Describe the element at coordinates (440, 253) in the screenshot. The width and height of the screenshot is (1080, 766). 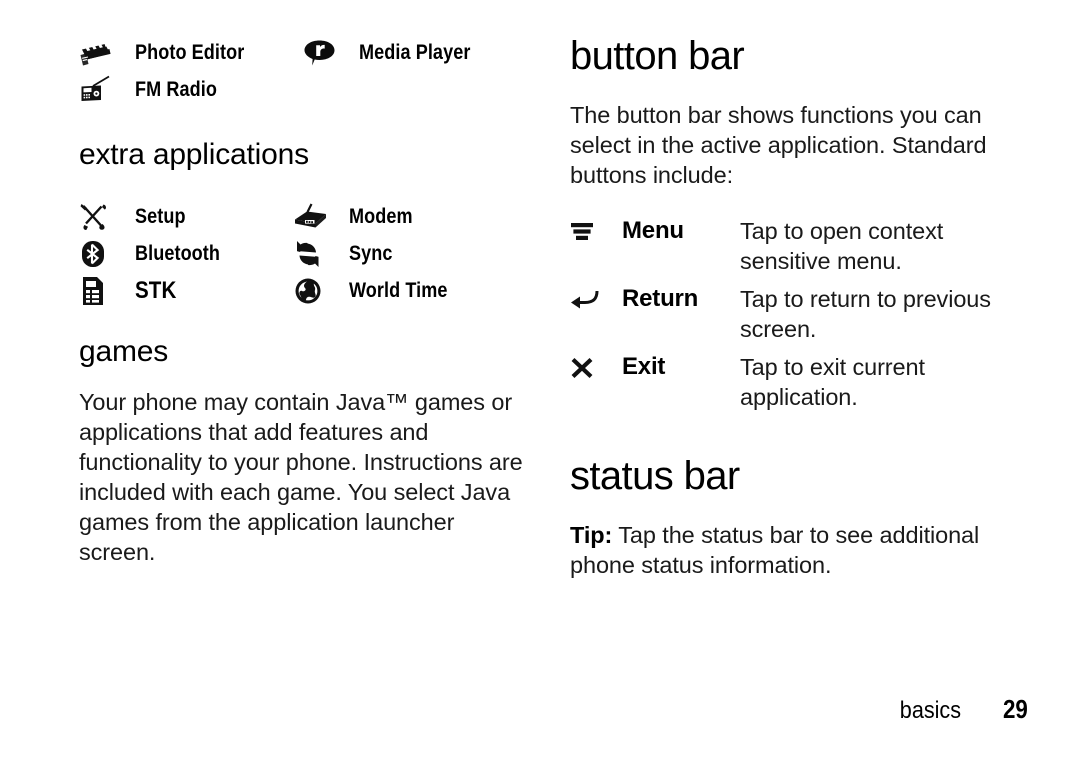
I see `app-label-cell: Sync` at that location.